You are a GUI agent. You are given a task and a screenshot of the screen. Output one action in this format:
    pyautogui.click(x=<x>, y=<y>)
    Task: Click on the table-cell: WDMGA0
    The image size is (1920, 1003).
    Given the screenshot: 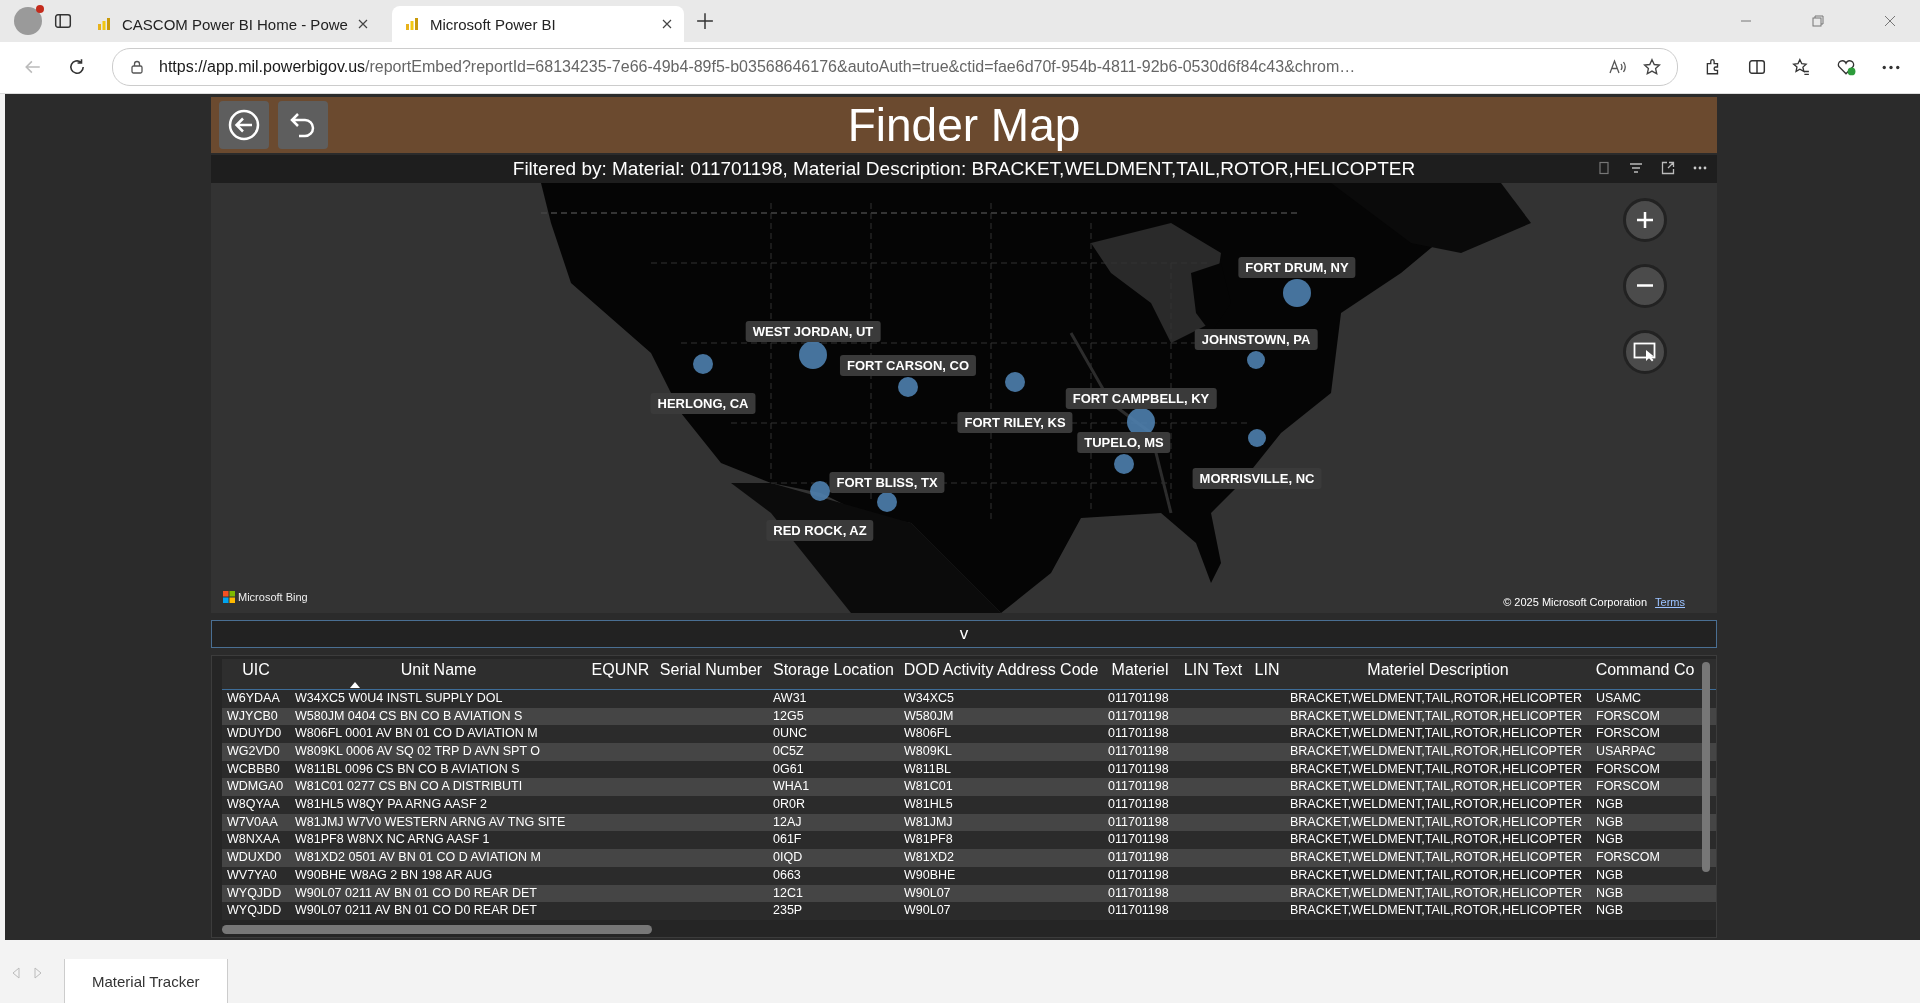 What is the action you would take?
    pyautogui.click(x=255, y=786)
    